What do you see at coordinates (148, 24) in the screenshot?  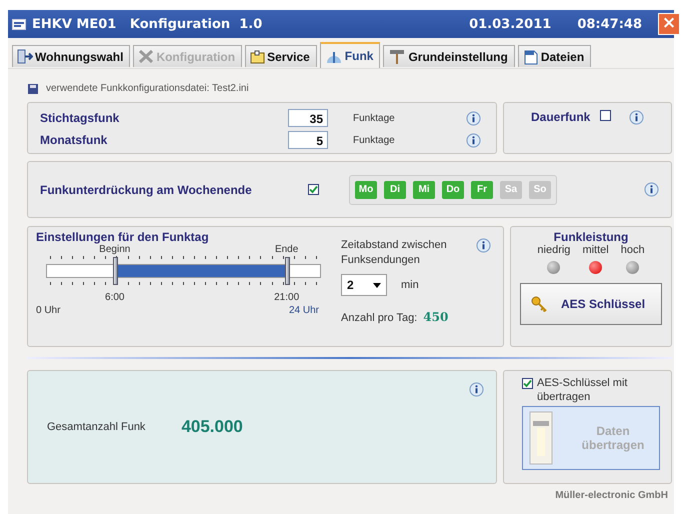 I see `window-title: EHKV ME01 Konfiguration 1.0` at bounding box center [148, 24].